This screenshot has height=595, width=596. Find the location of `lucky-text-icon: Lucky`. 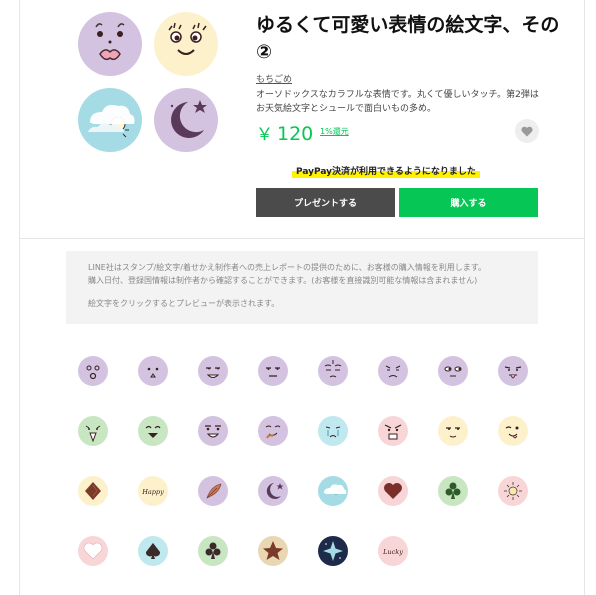

lucky-text-icon: Lucky is located at coordinates (393, 551).